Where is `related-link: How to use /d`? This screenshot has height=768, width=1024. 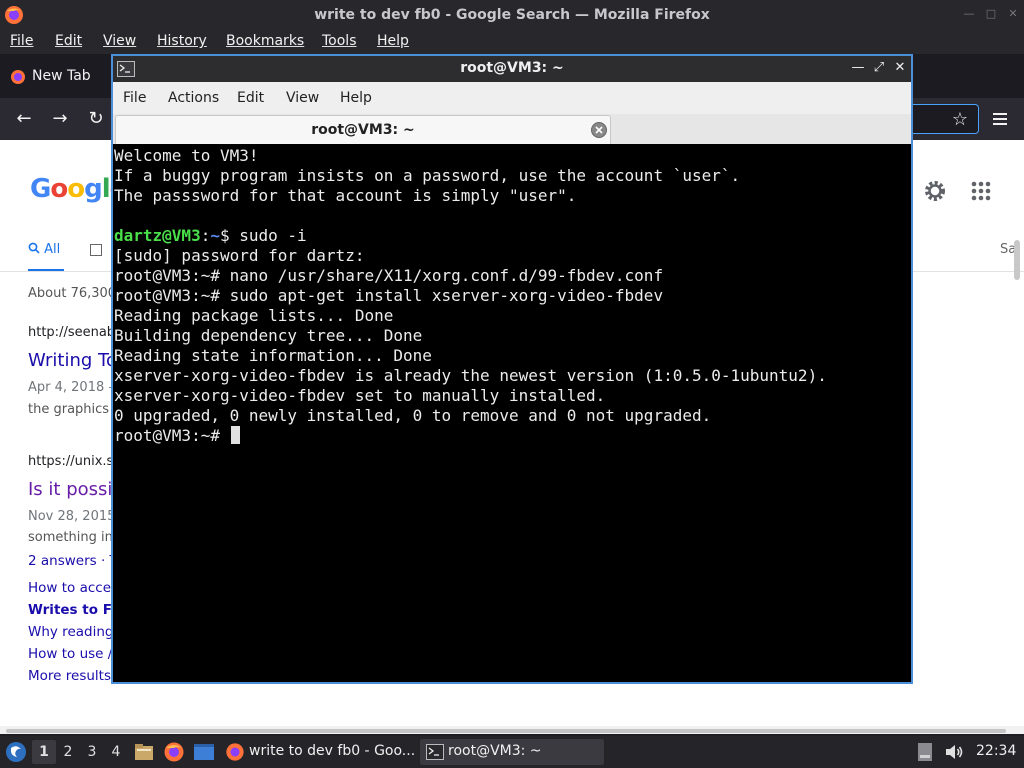
related-link: How to use /d is located at coordinates (74, 654).